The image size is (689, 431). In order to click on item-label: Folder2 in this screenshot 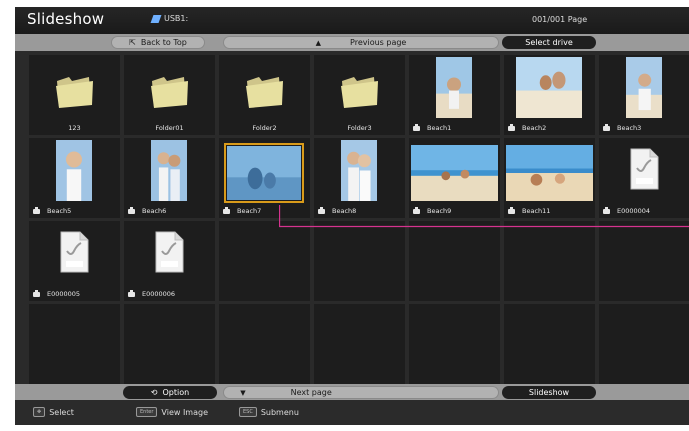, I will do `click(264, 128)`.